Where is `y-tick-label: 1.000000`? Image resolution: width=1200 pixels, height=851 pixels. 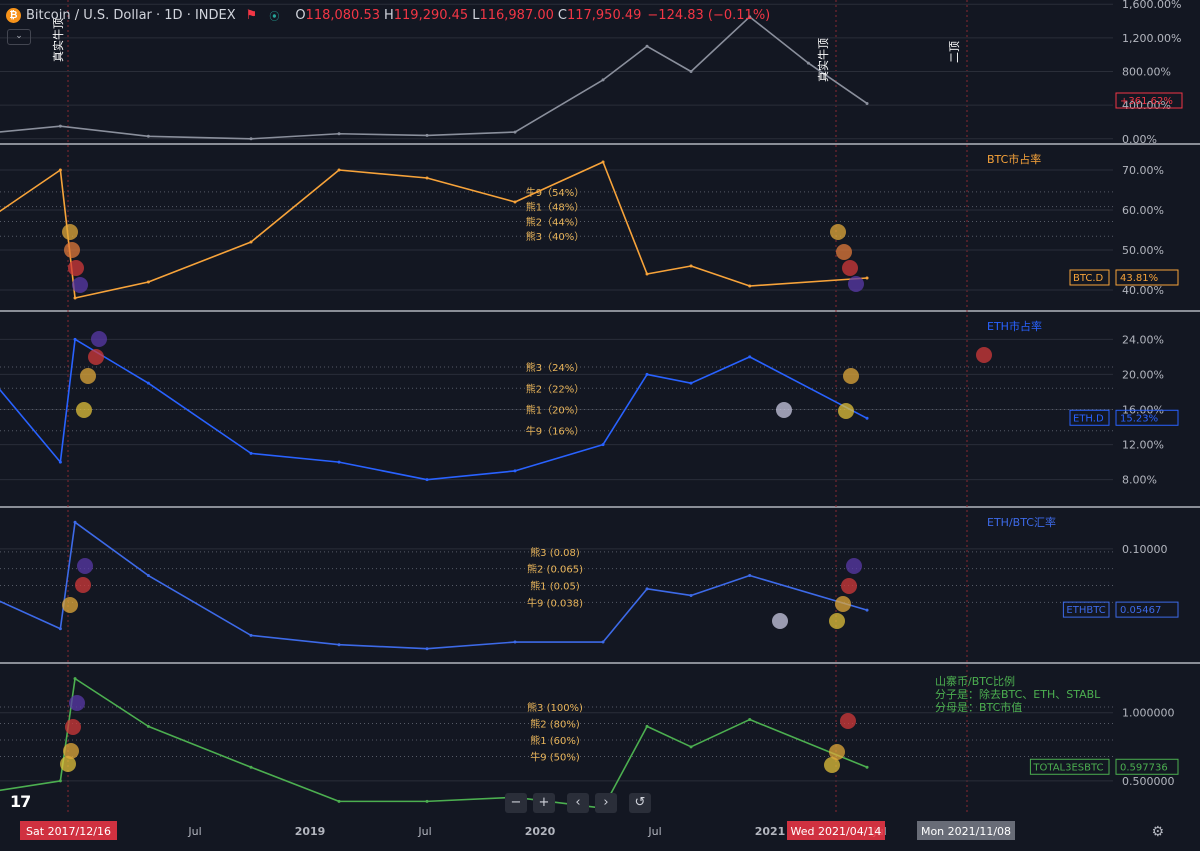 y-tick-label: 1.000000 is located at coordinates (1148, 713).